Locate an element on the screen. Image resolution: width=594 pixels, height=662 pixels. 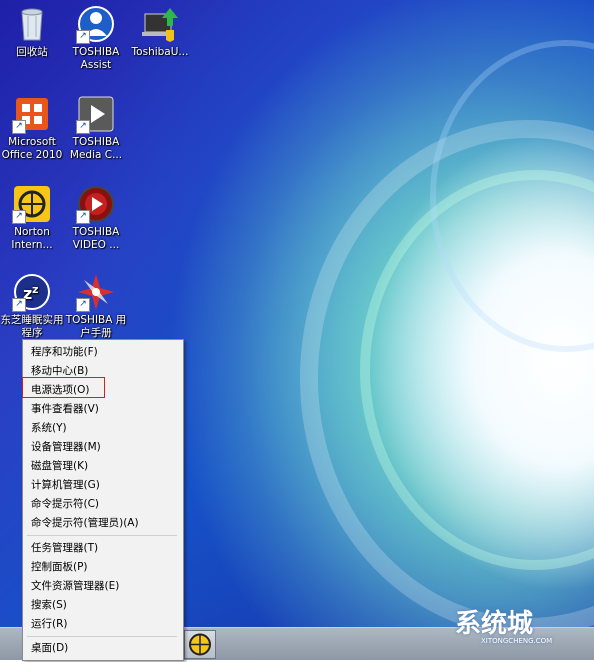
wallpaper-swirl is located at coordinates (512, 196).